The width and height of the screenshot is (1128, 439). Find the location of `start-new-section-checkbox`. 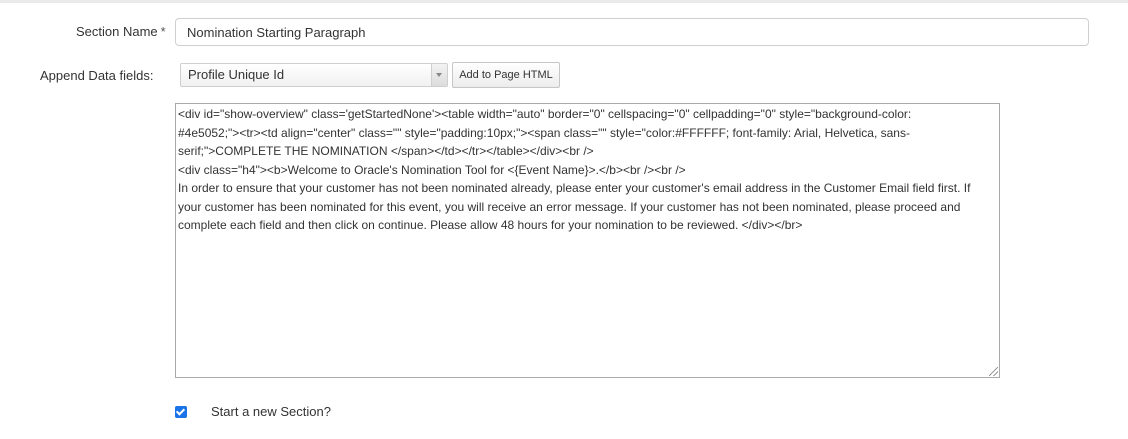

start-new-section-checkbox is located at coordinates (181, 412).